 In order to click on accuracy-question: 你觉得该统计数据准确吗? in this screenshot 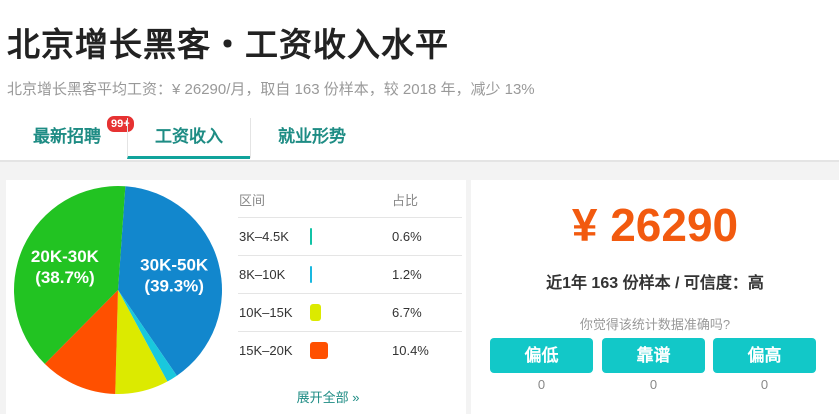, I will do `click(655, 324)`.